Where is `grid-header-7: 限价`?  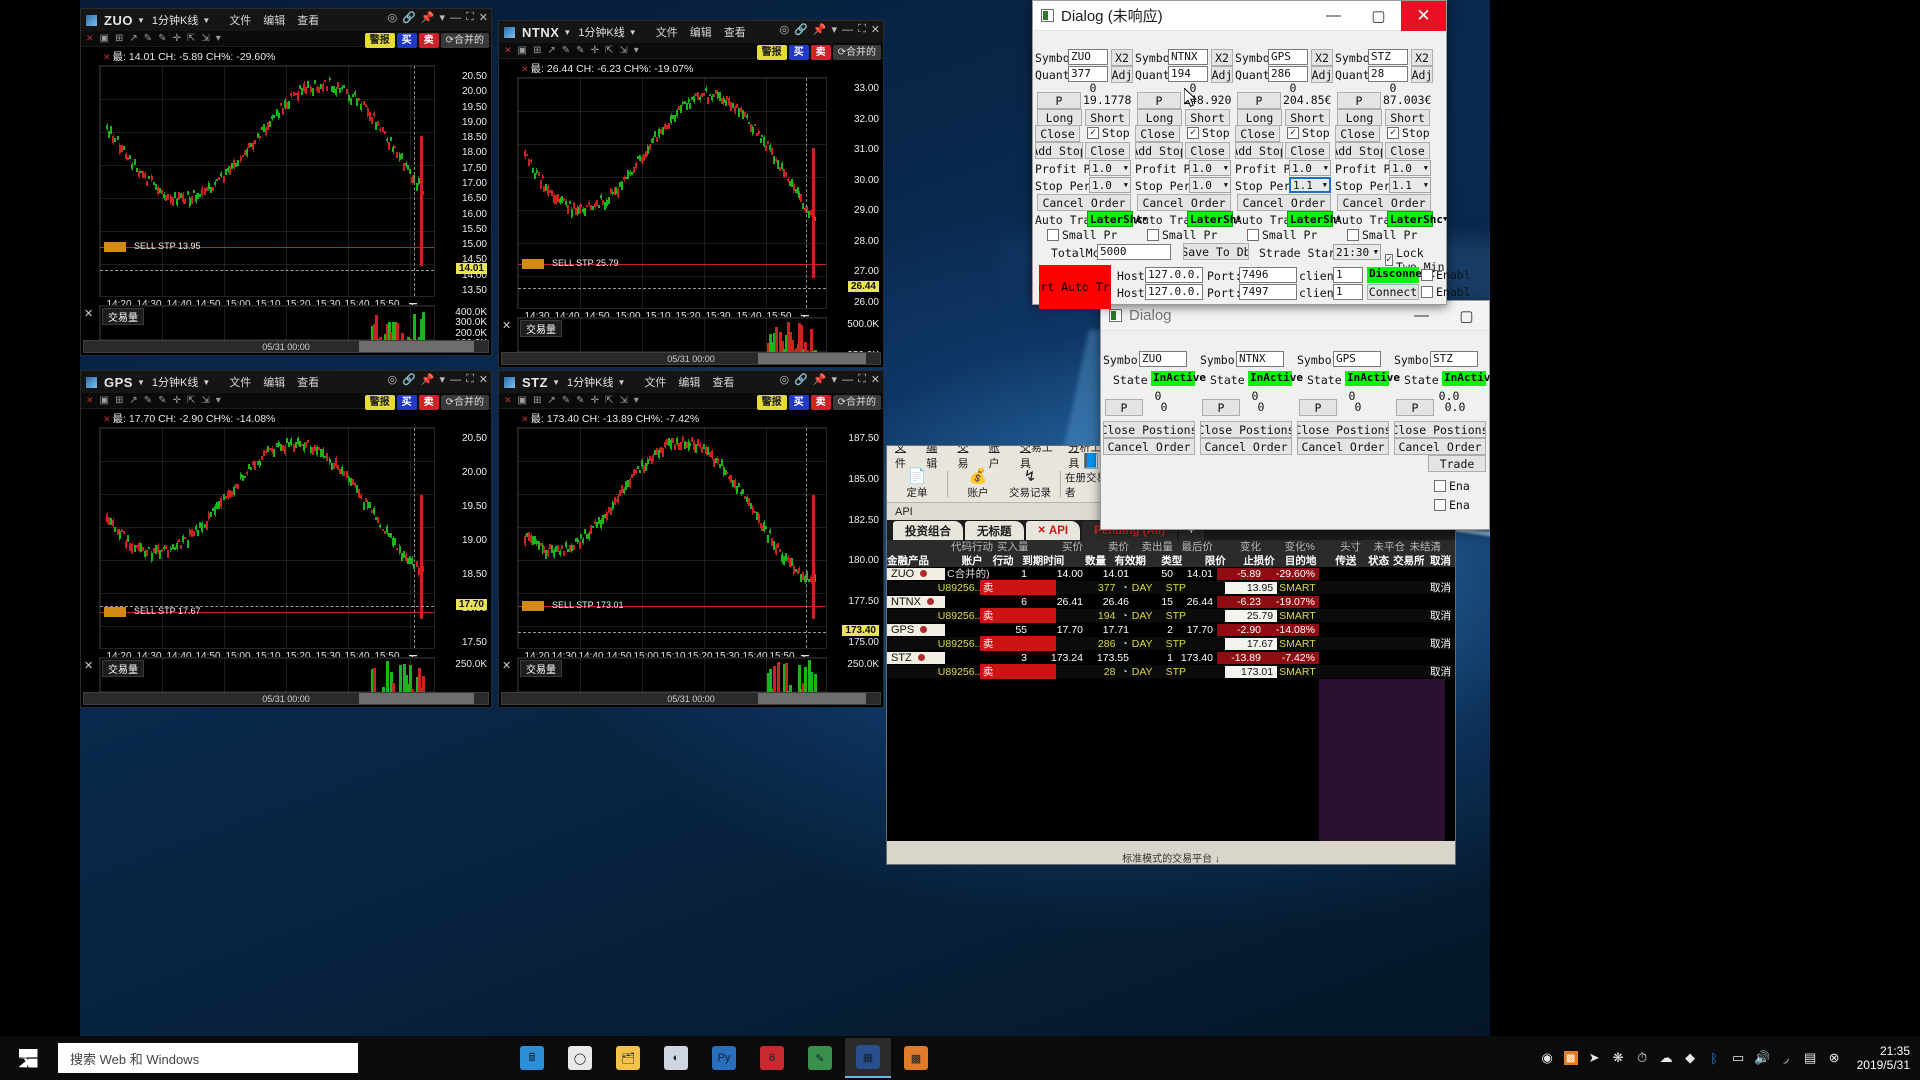 grid-header-7: 限价 is located at coordinates (1208, 560).